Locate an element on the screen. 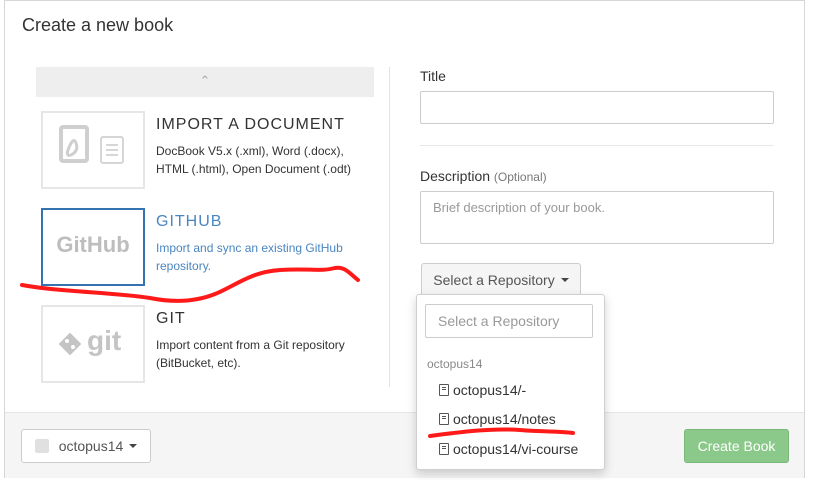 The width and height of the screenshot is (824, 480). select-repository-button: Select a Repository is located at coordinates (501, 279).